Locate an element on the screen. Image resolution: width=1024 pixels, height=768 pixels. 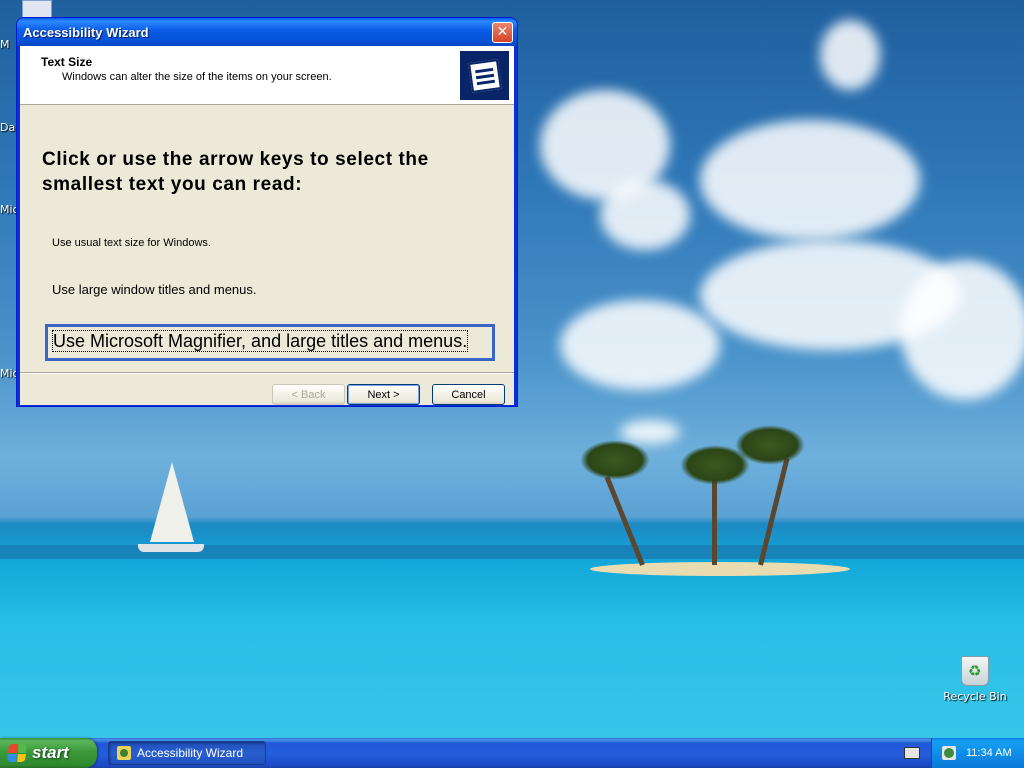
next-button: Next > is located at coordinates (383, 394).